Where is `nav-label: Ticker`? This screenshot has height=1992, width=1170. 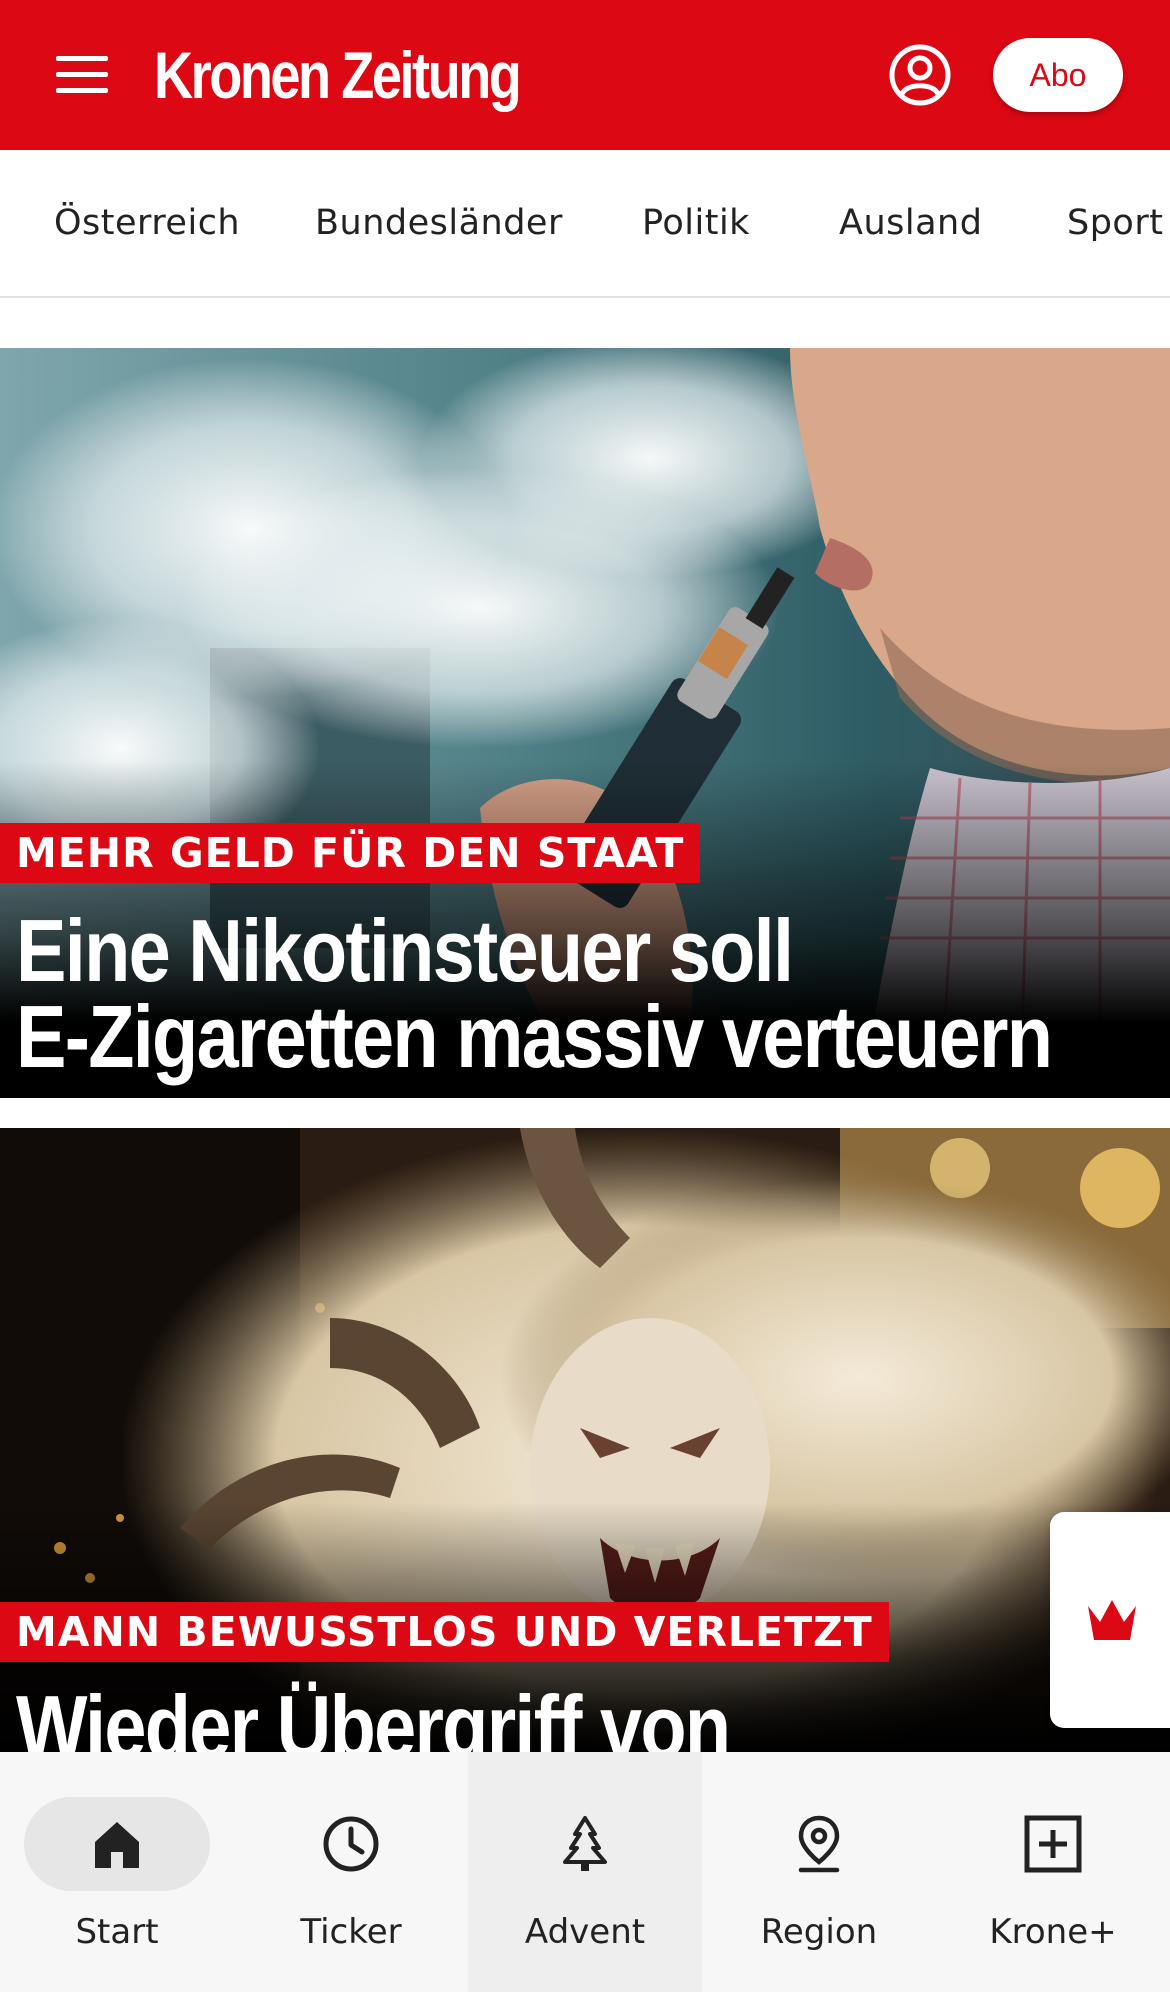 nav-label: Ticker is located at coordinates (351, 1932).